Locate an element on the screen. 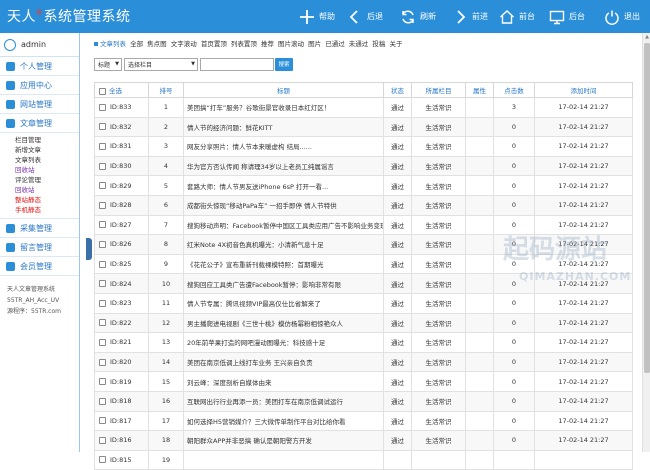 The width and height of the screenshot is (650, 470). col-header-time: 添加时间 is located at coordinates (583, 90).